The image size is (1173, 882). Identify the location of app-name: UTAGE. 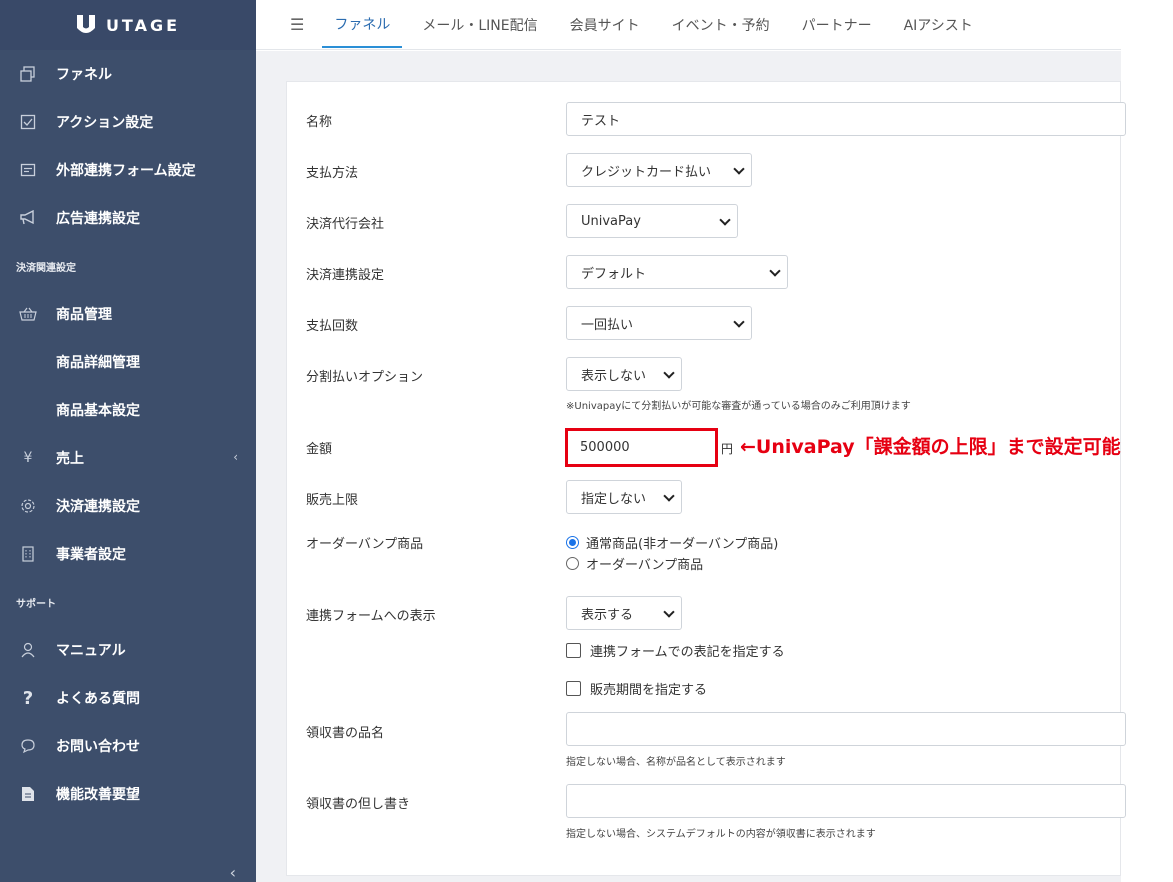
(143, 25).